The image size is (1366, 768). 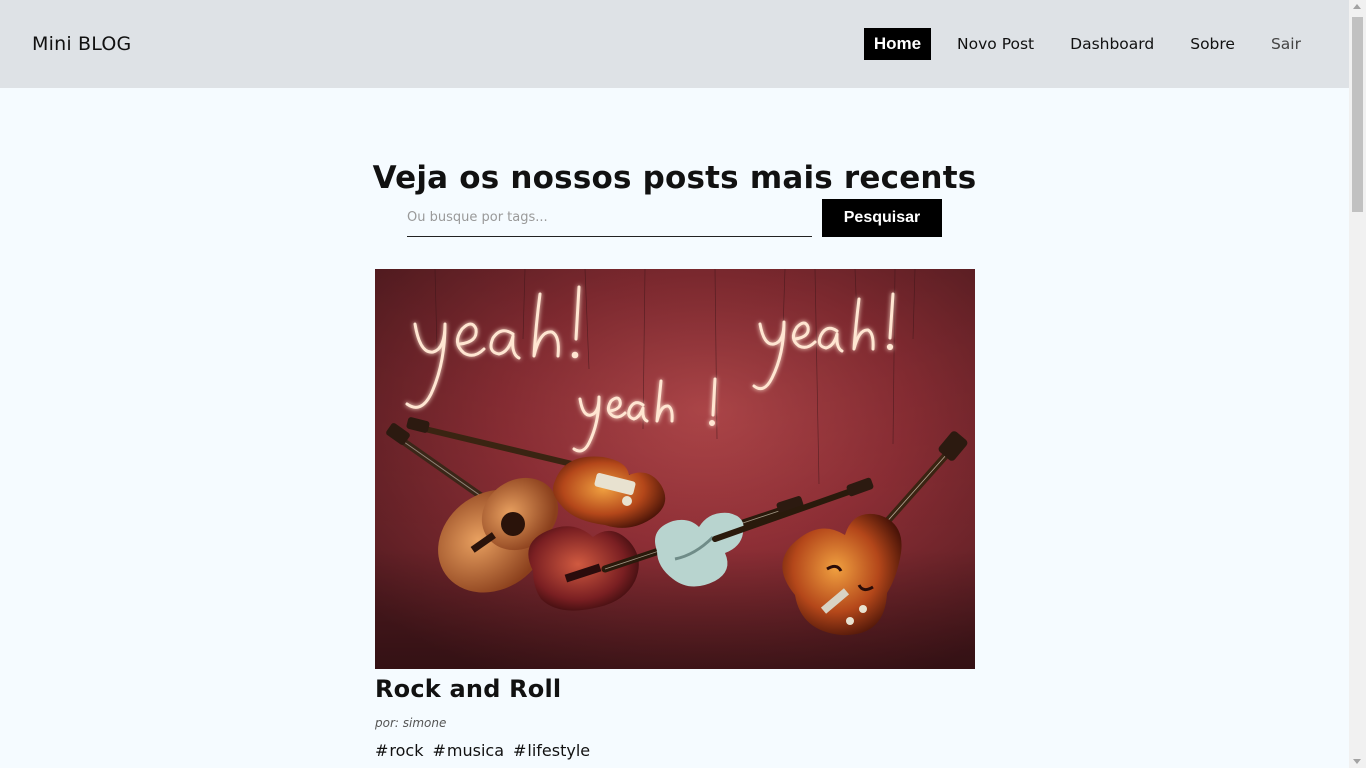 What do you see at coordinates (675, 689) in the screenshot?
I see `post-title: Rock and Roll` at bounding box center [675, 689].